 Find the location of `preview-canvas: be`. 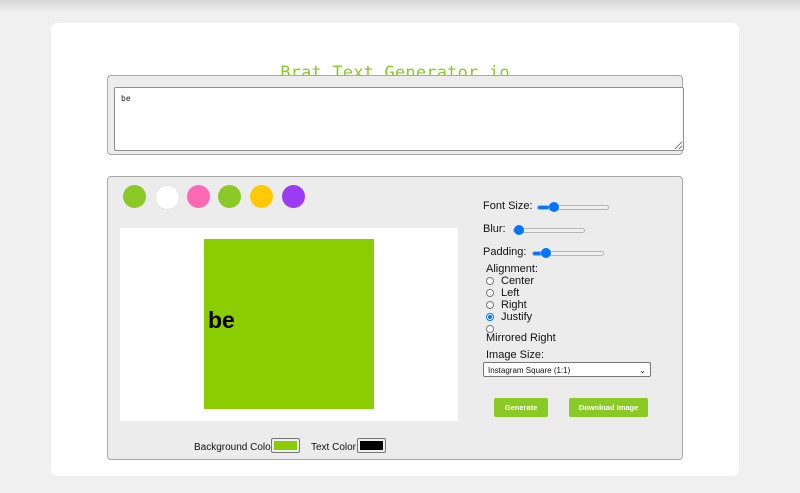

preview-canvas: be is located at coordinates (289, 324).